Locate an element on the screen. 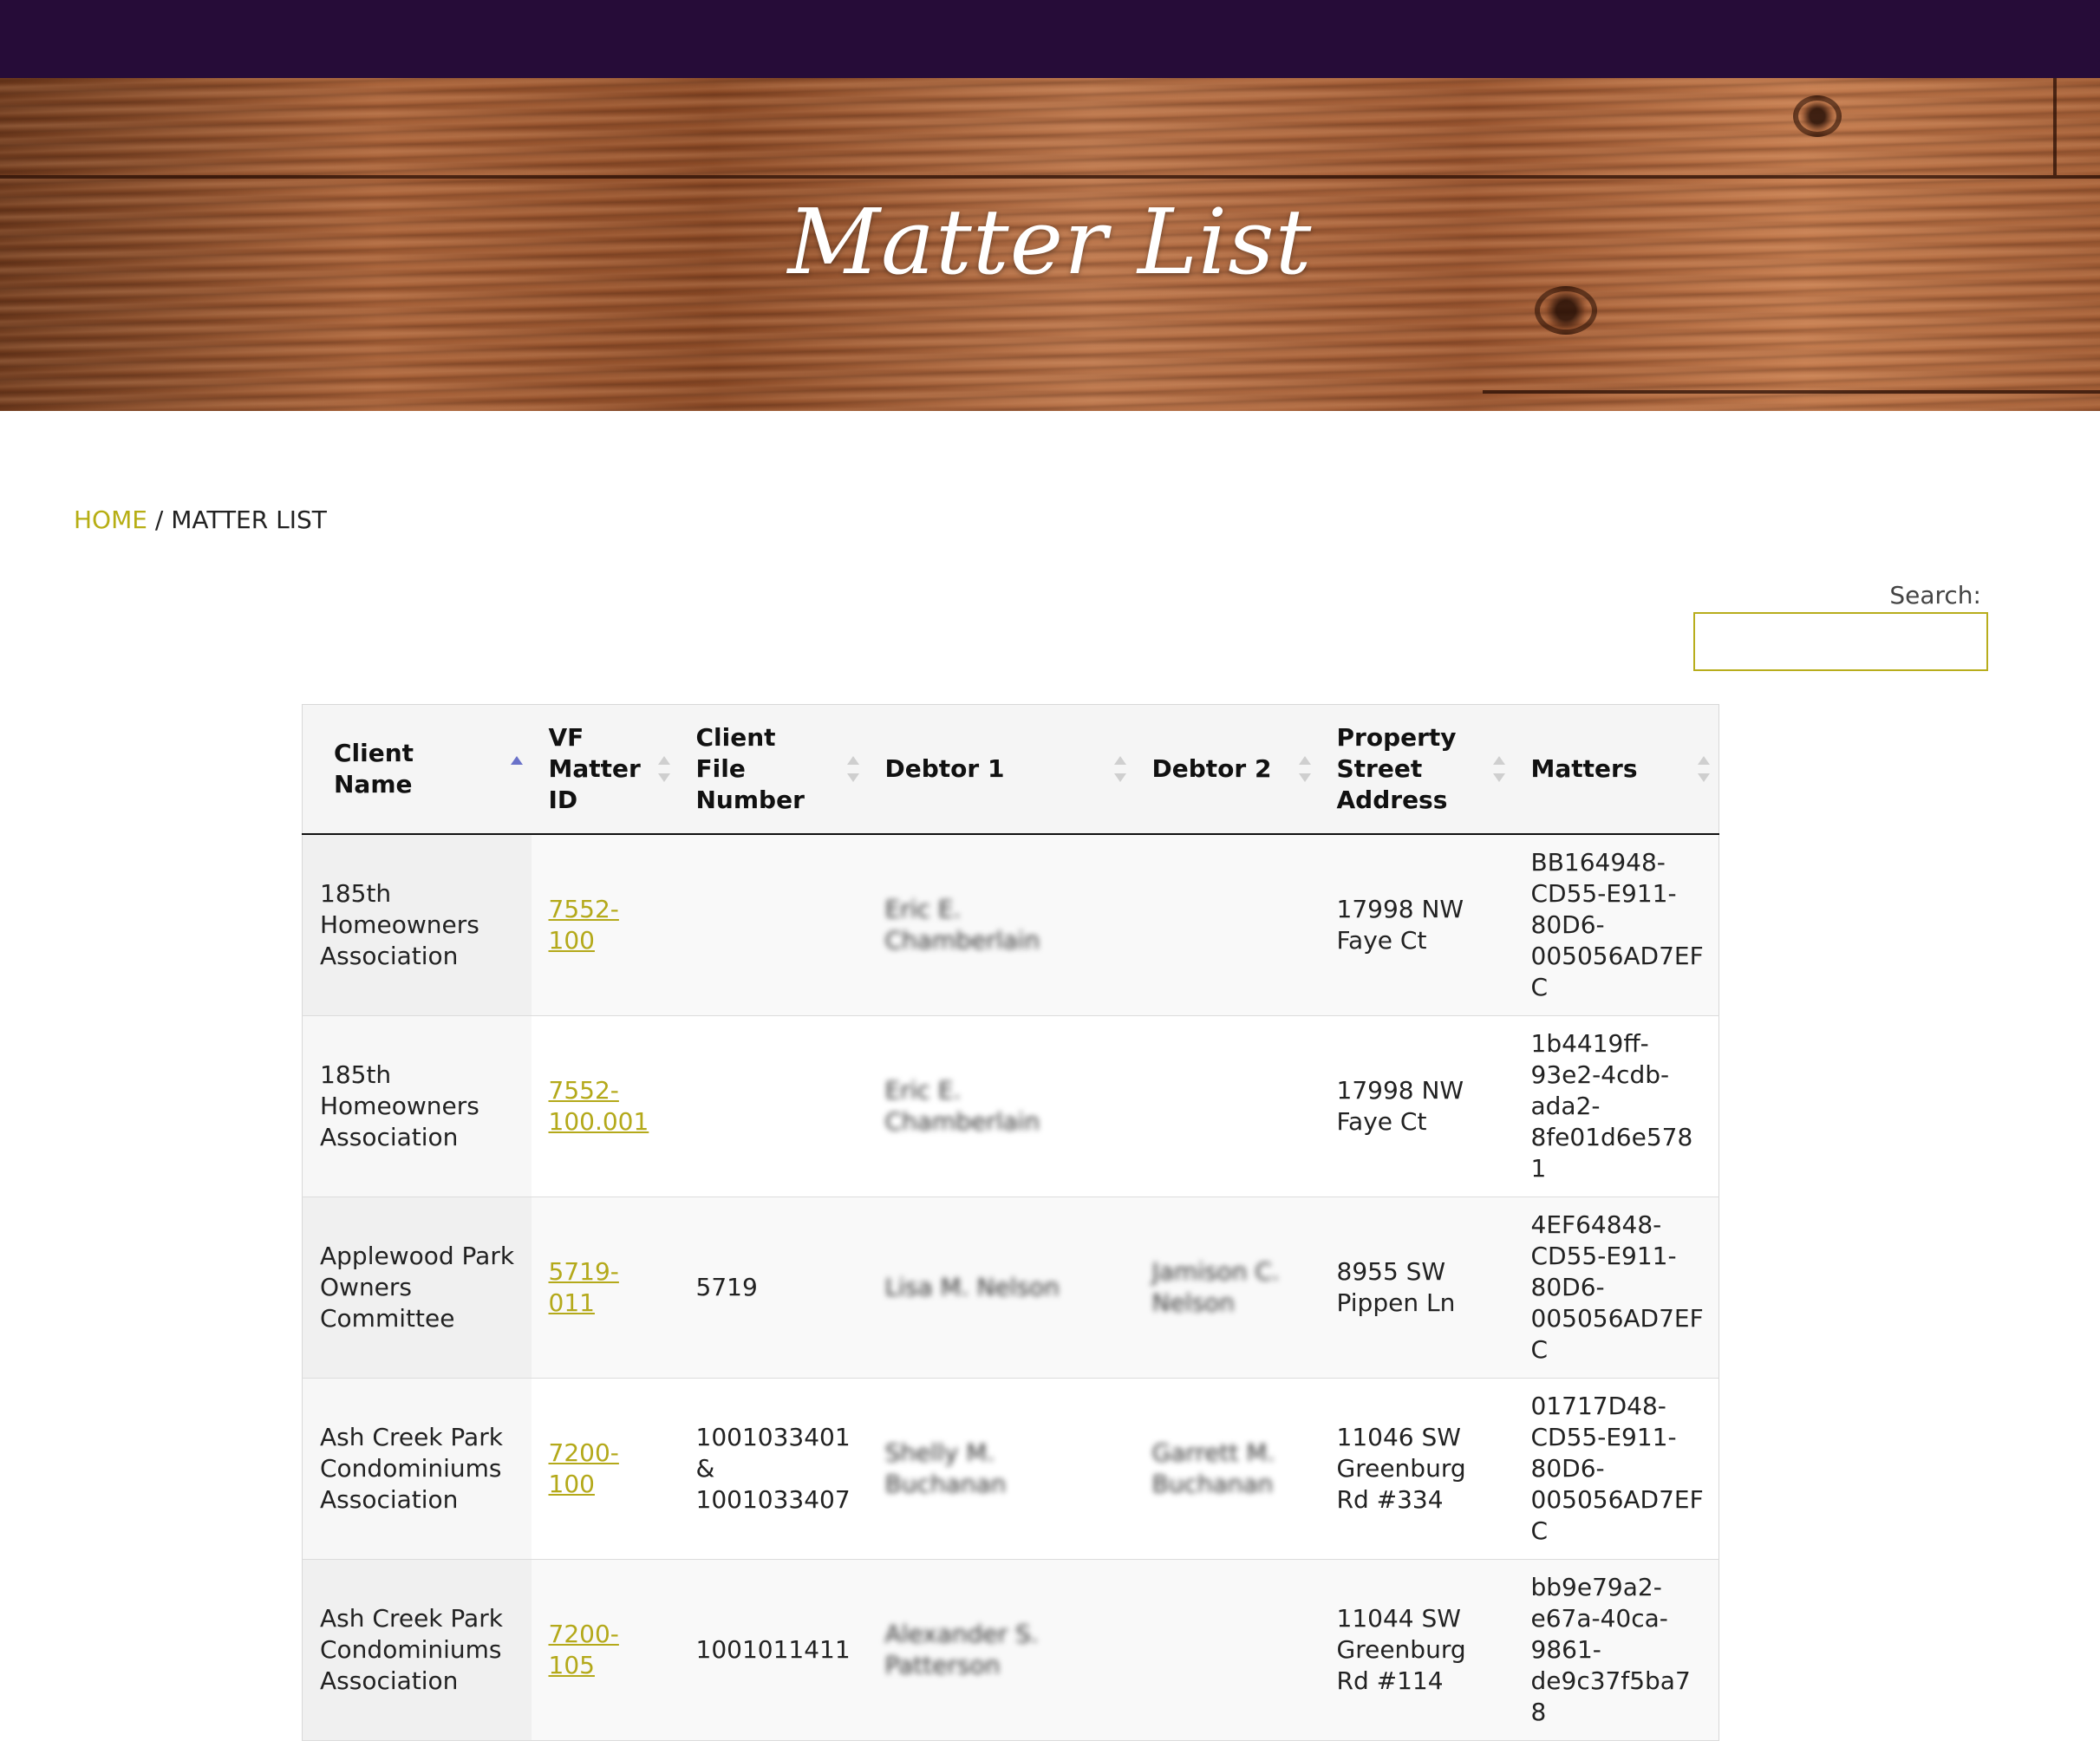 This screenshot has height=1741, width=2100. cell-matter-guid: 4EF64848-CD55-E911-80D6-005056AD7EFC is located at coordinates (1616, 1288).